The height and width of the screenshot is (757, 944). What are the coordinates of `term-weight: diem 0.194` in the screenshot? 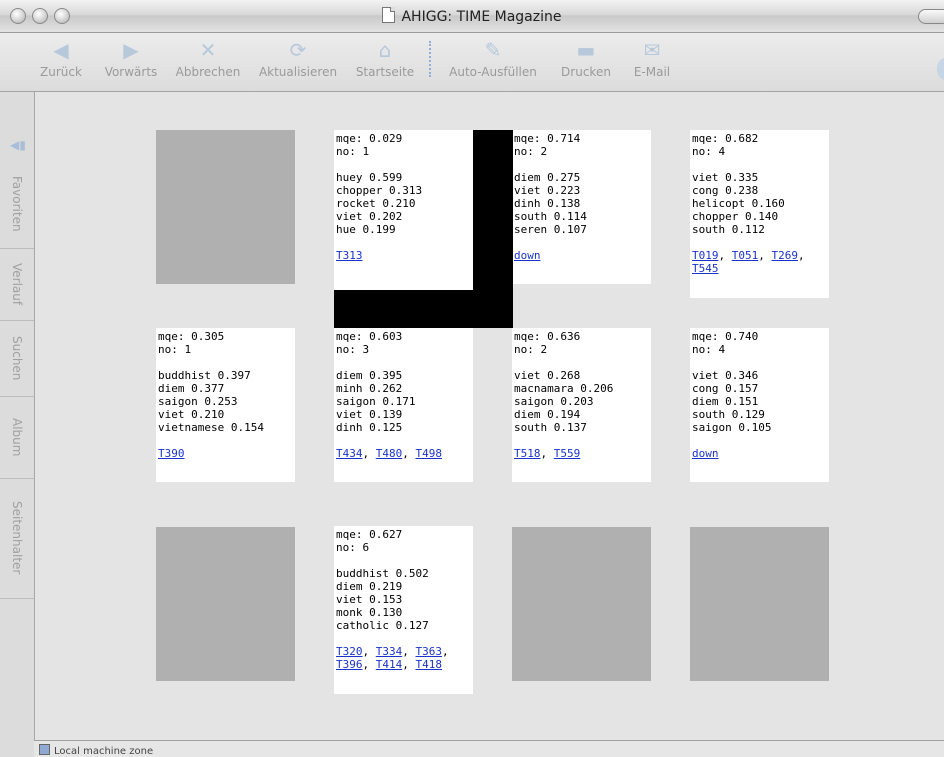 It's located at (547, 414).